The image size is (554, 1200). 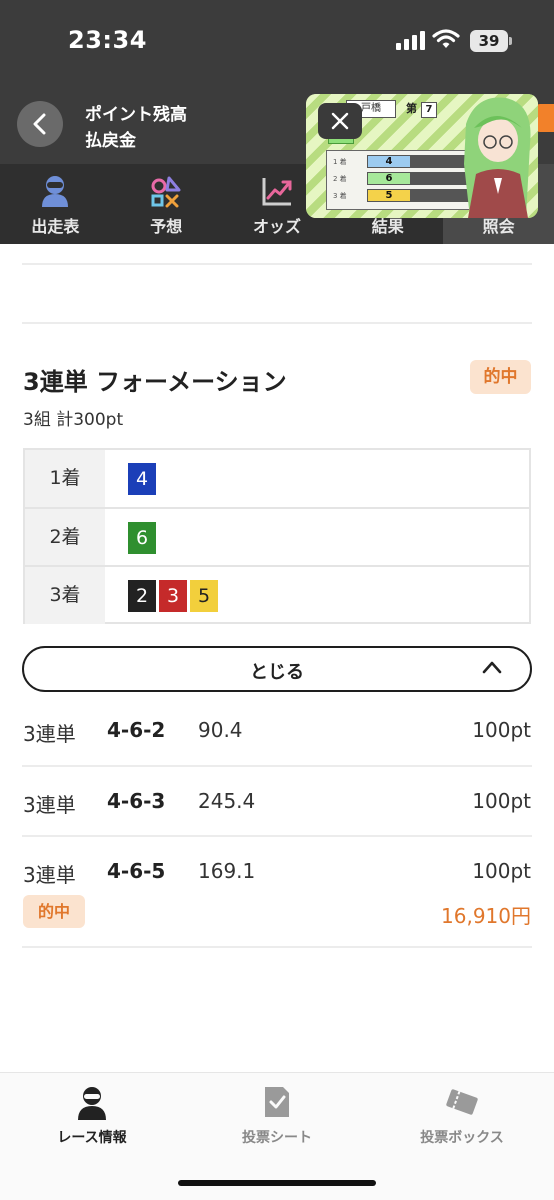 I want to click on nav-vote-box: 投票ボックス, so click(x=462, y=1118).